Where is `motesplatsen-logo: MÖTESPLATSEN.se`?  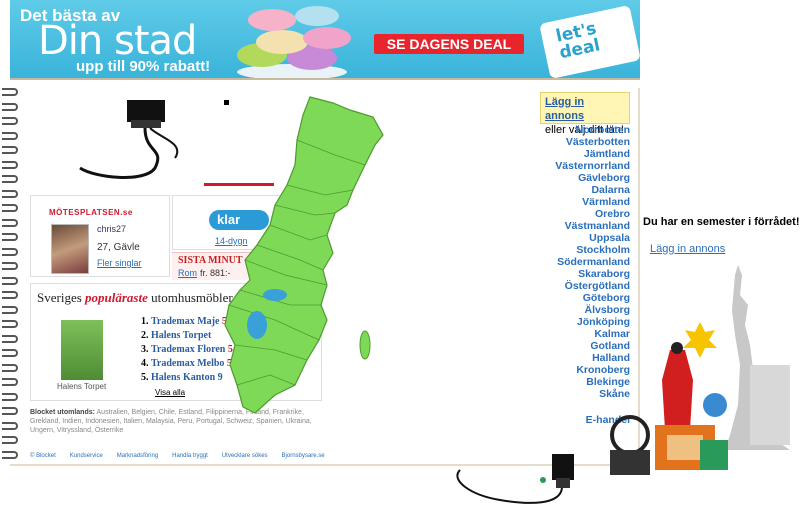 motesplatsen-logo: MÖTESPLATSEN.se is located at coordinates (91, 212).